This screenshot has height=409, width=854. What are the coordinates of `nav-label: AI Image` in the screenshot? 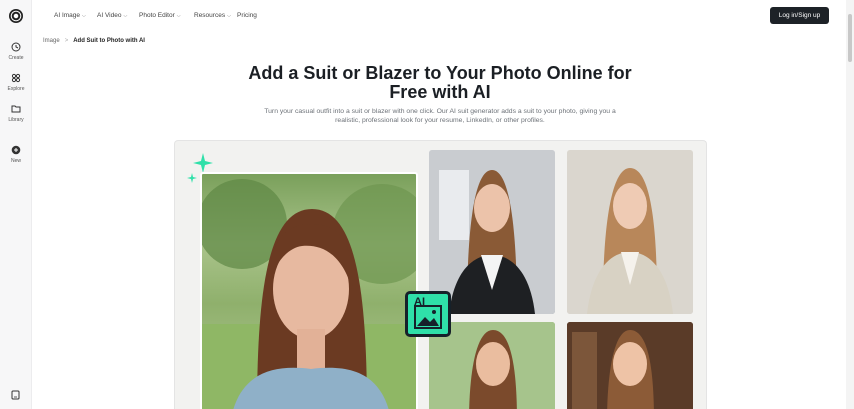 It's located at (67, 15).